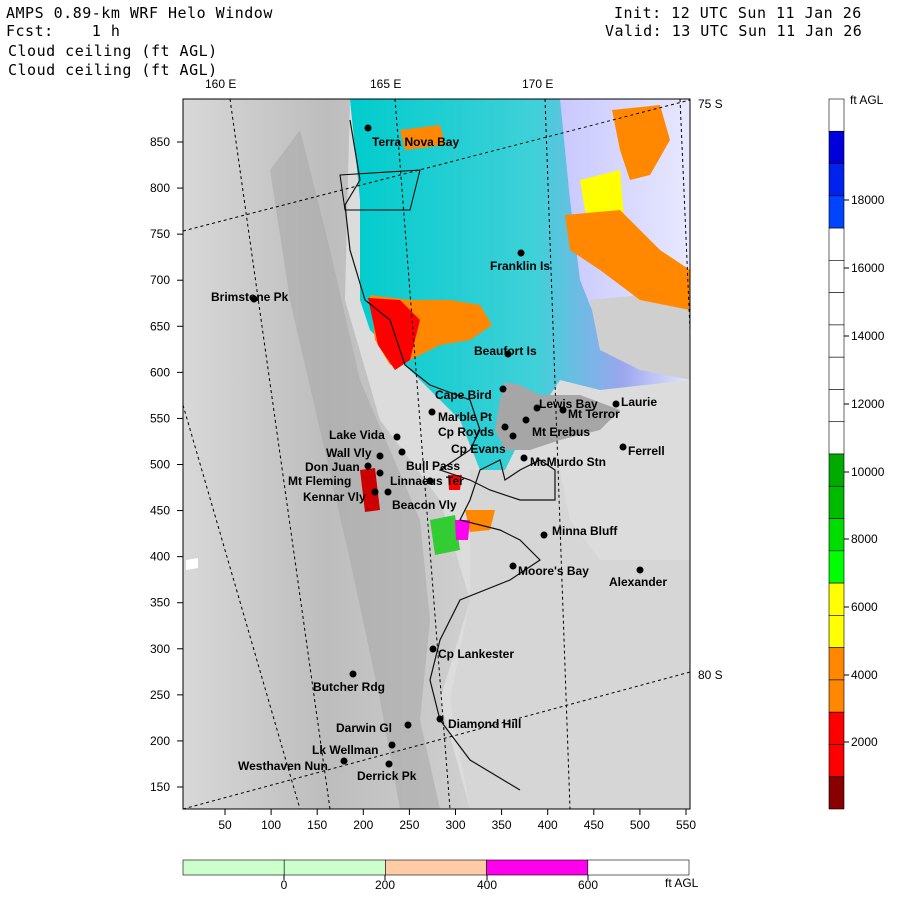  What do you see at coordinates (284, 885) in the screenshot?
I see `colorbar-bottom-label: 0` at bounding box center [284, 885].